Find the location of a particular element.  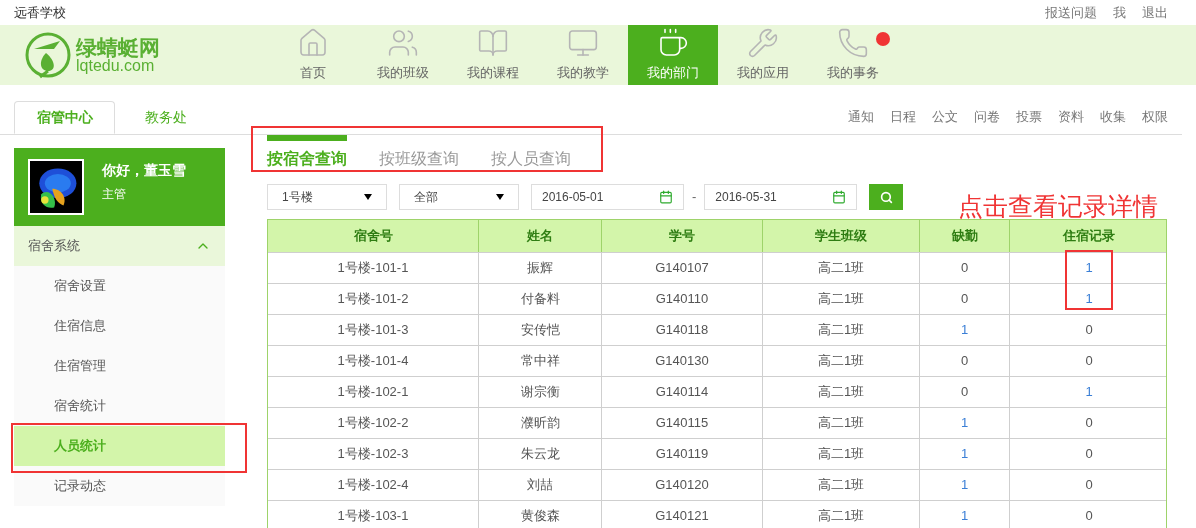

dragonfly-logo-icon is located at coordinates (48, 55).